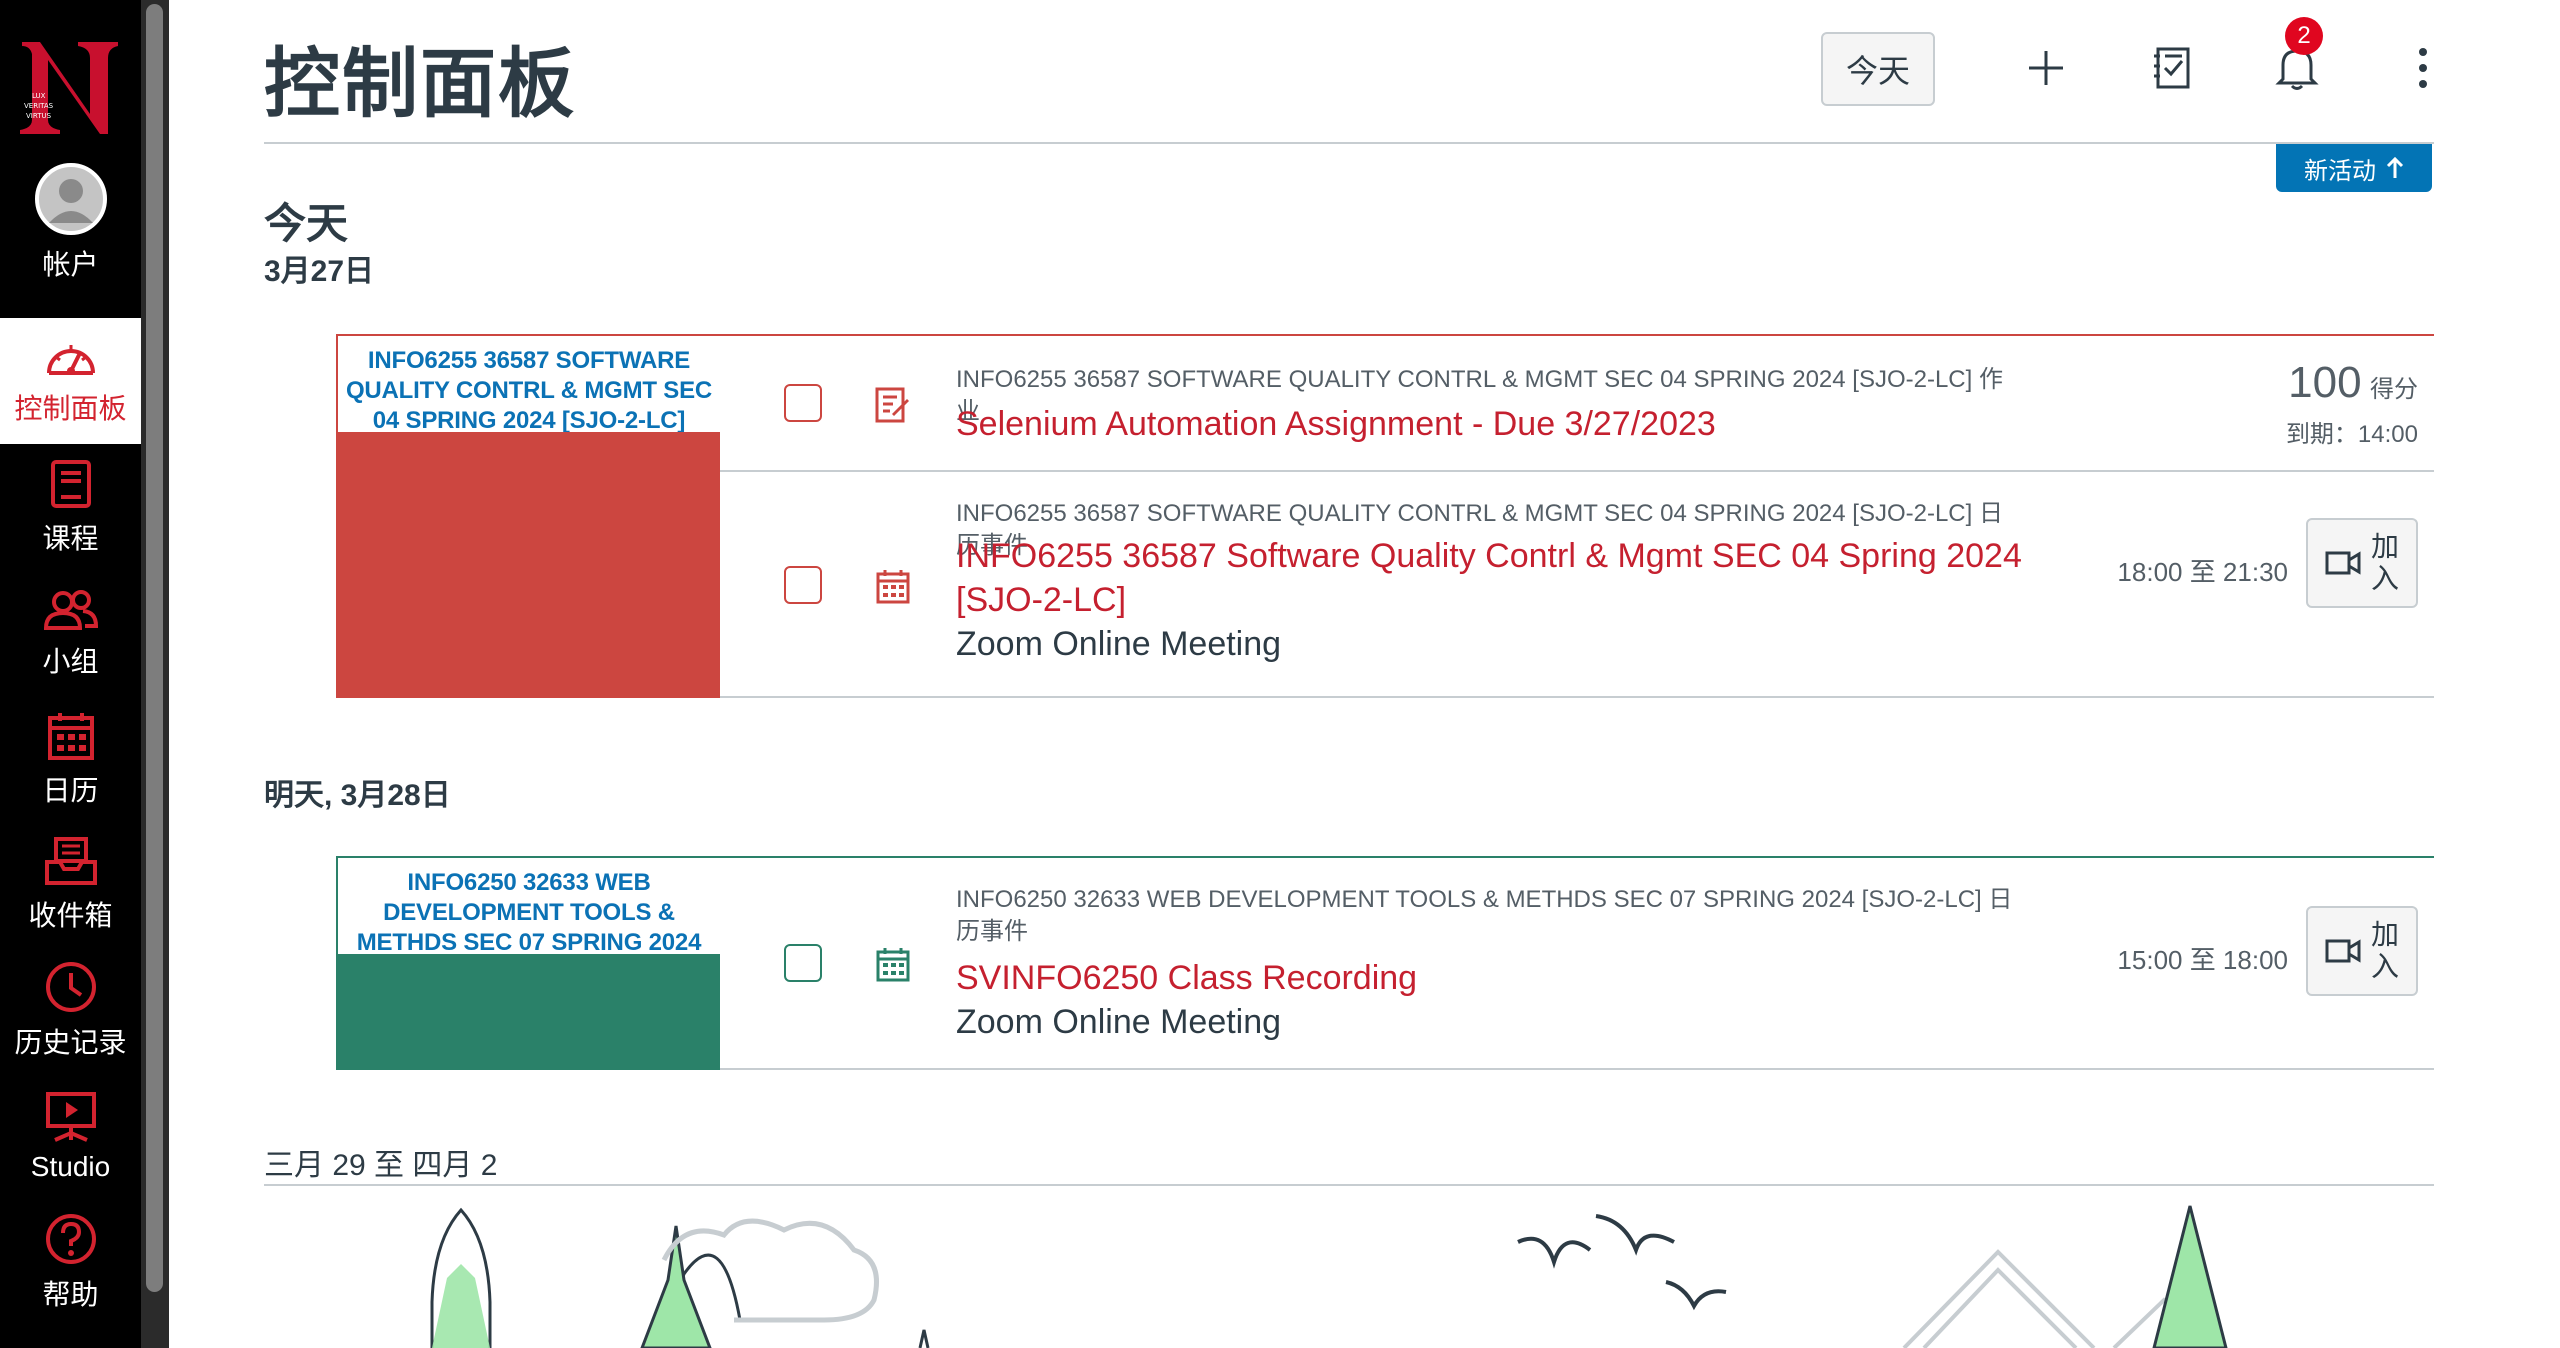  What do you see at coordinates (2304, 36) in the screenshot?
I see `notification-badge: 2` at bounding box center [2304, 36].